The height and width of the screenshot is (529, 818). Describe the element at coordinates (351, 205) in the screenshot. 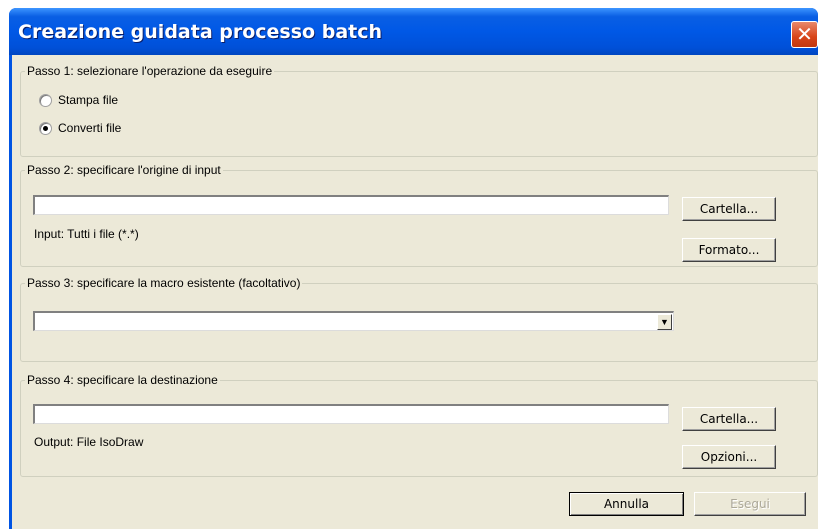

I see `input-source-field` at that location.